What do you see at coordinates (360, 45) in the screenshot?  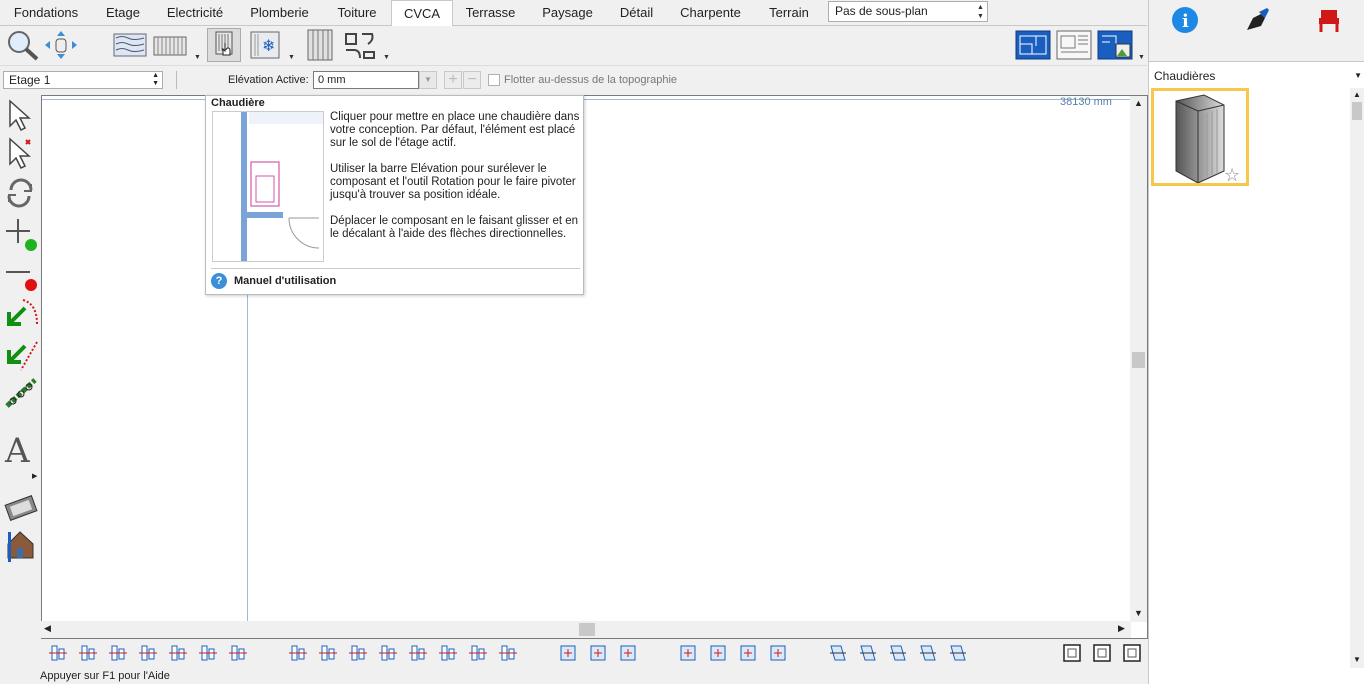 I see `duct-fitting-icon` at bounding box center [360, 45].